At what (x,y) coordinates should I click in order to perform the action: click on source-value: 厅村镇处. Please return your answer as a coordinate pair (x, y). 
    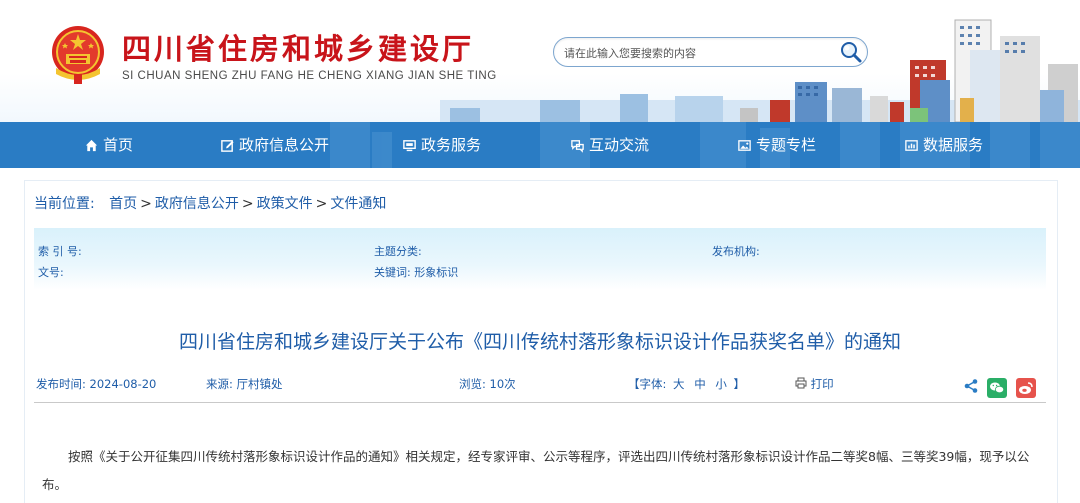
    Looking at the image, I should click on (259, 384).